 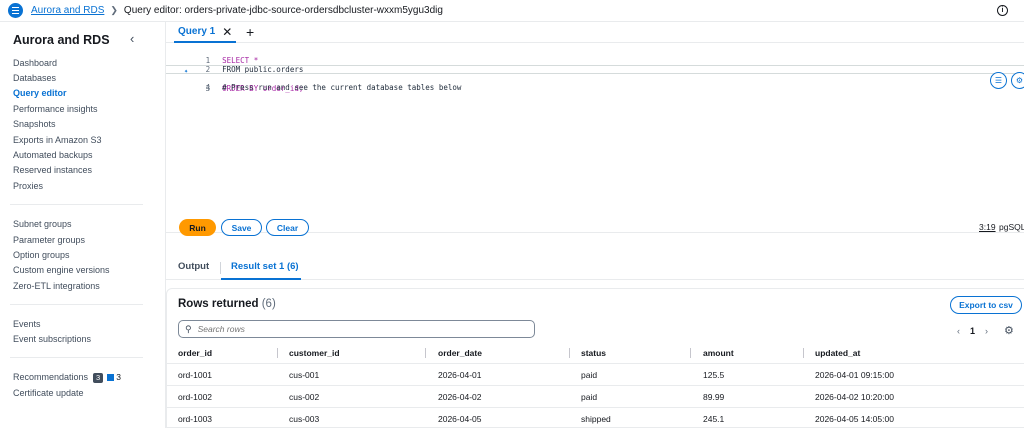 I want to click on rows-returned-heading: Rows returned (6), so click(x=227, y=304).